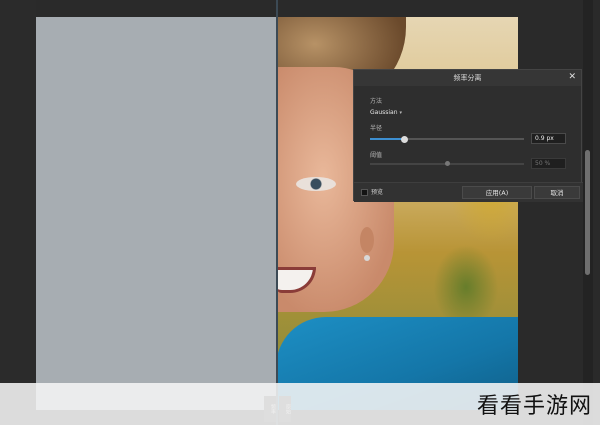 This screenshot has height=425, width=600. Describe the element at coordinates (387, 139) in the screenshot. I see `radius-slider-fill` at that location.